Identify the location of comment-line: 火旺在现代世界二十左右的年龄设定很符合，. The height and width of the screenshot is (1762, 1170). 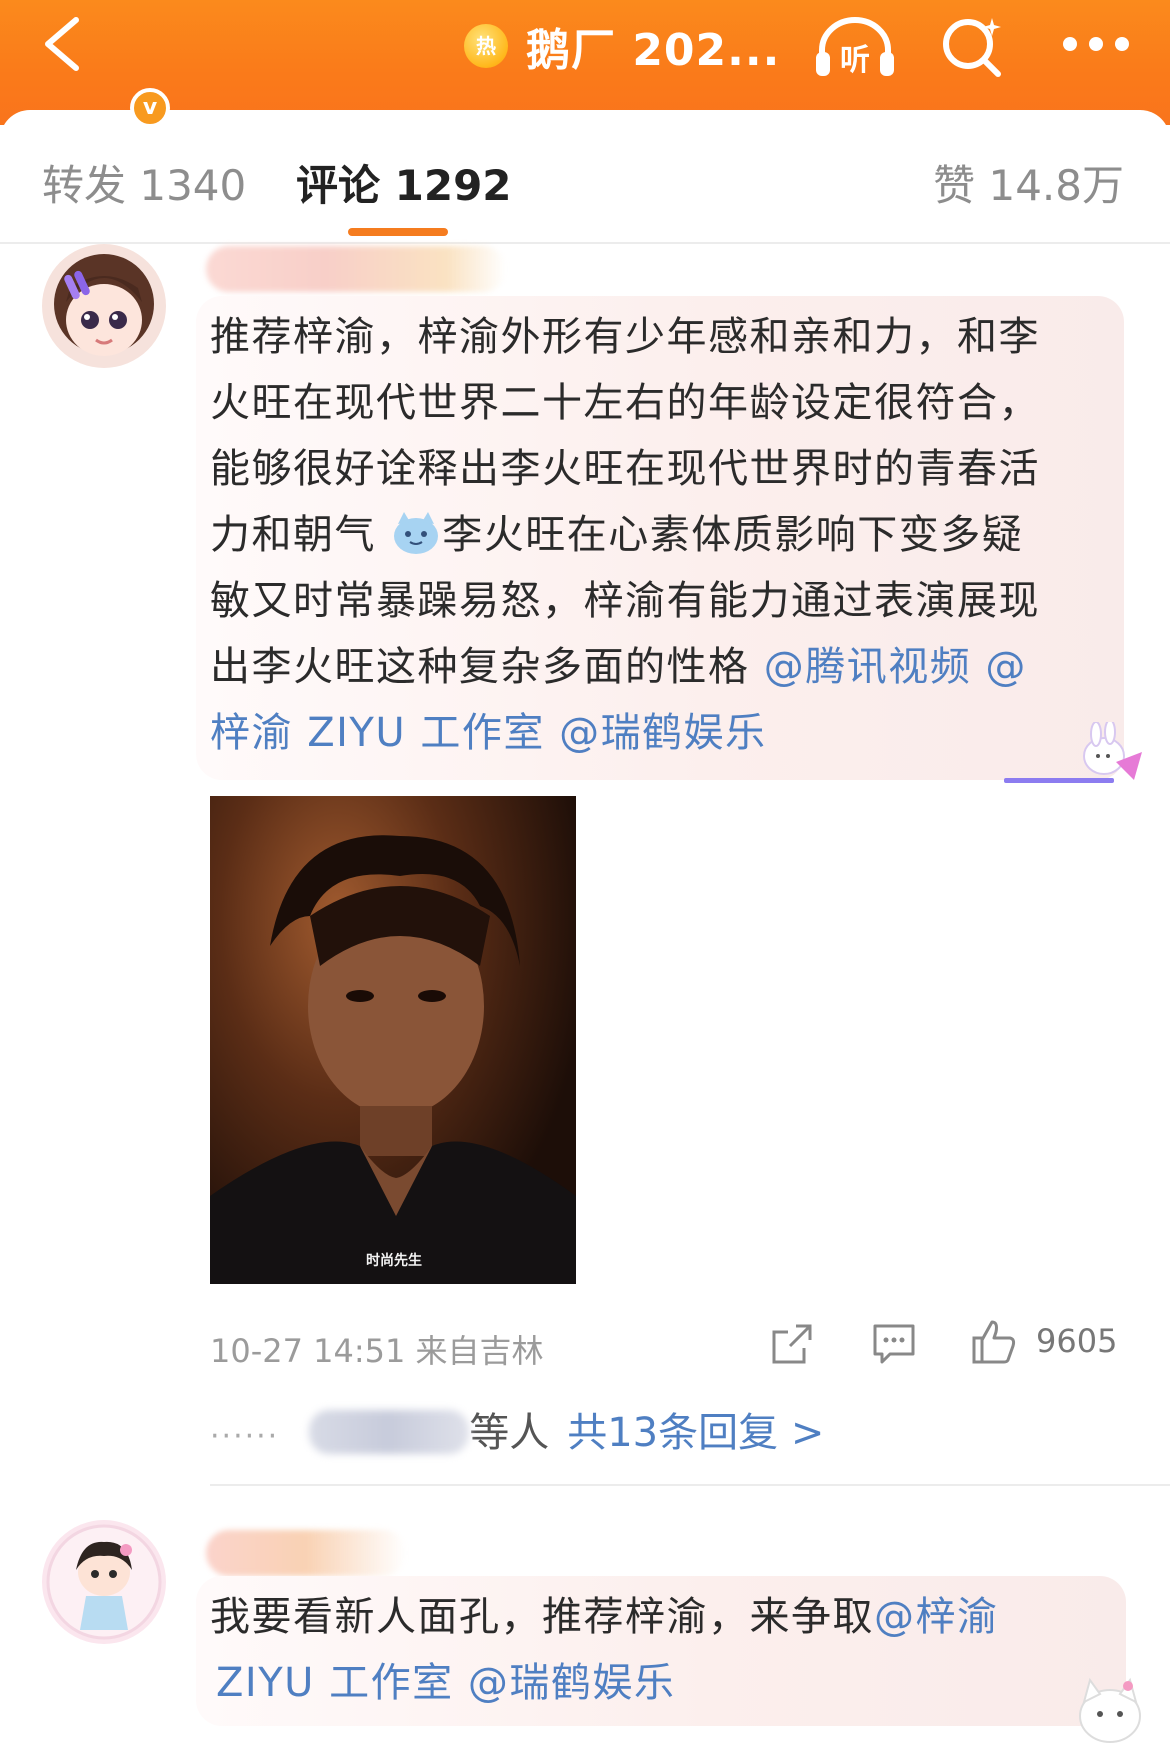
(625, 403).